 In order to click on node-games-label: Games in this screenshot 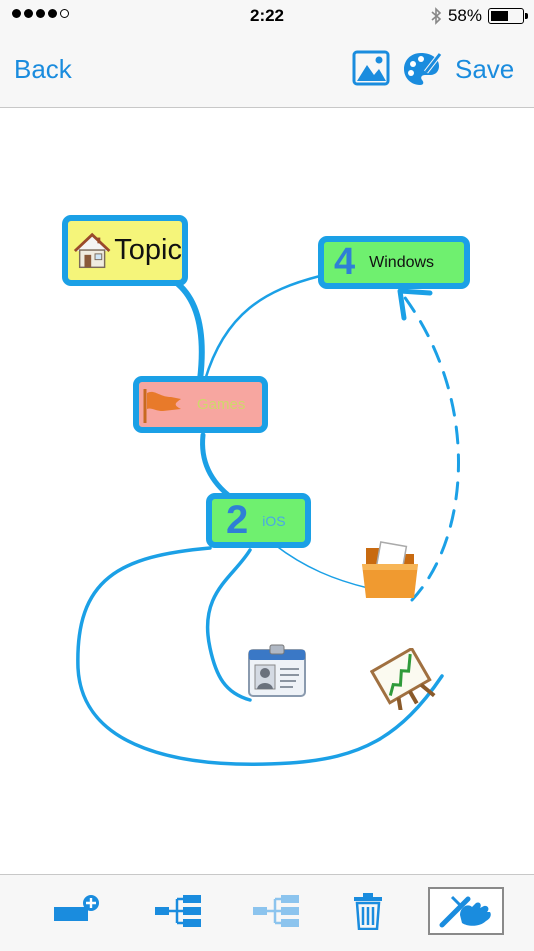, I will do `click(221, 404)`.